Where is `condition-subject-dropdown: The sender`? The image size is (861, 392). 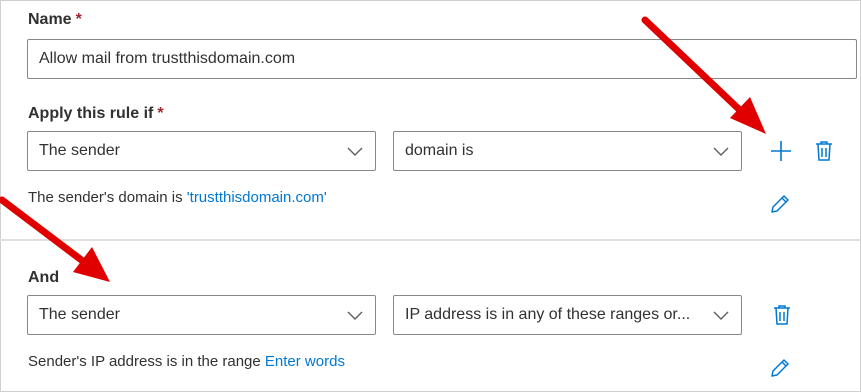 condition-subject-dropdown: The sender is located at coordinates (201, 151).